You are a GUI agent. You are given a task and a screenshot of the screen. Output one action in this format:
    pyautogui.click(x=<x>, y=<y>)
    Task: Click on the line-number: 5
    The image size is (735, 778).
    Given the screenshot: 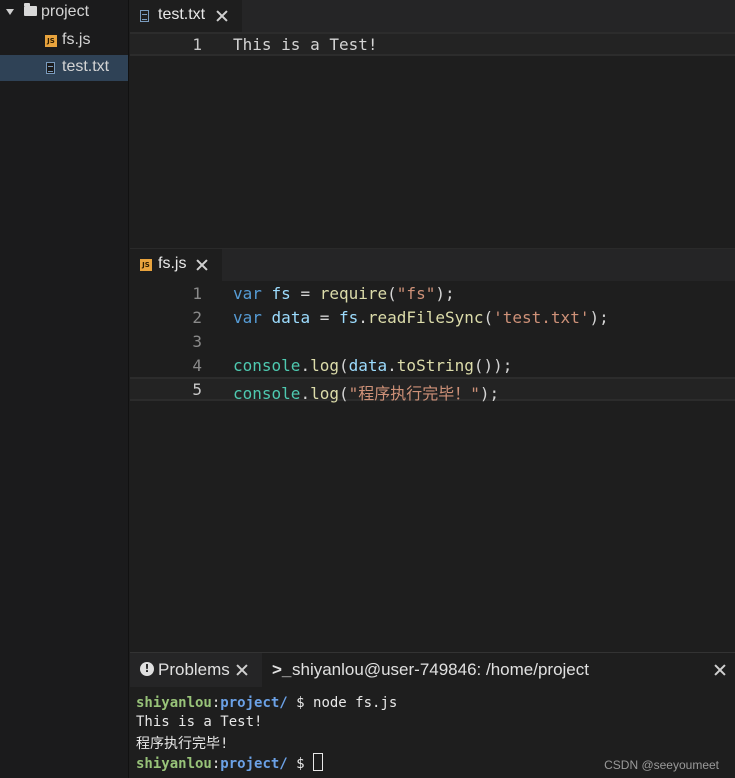 What is the action you would take?
    pyautogui.click(x=197, y=389)
    